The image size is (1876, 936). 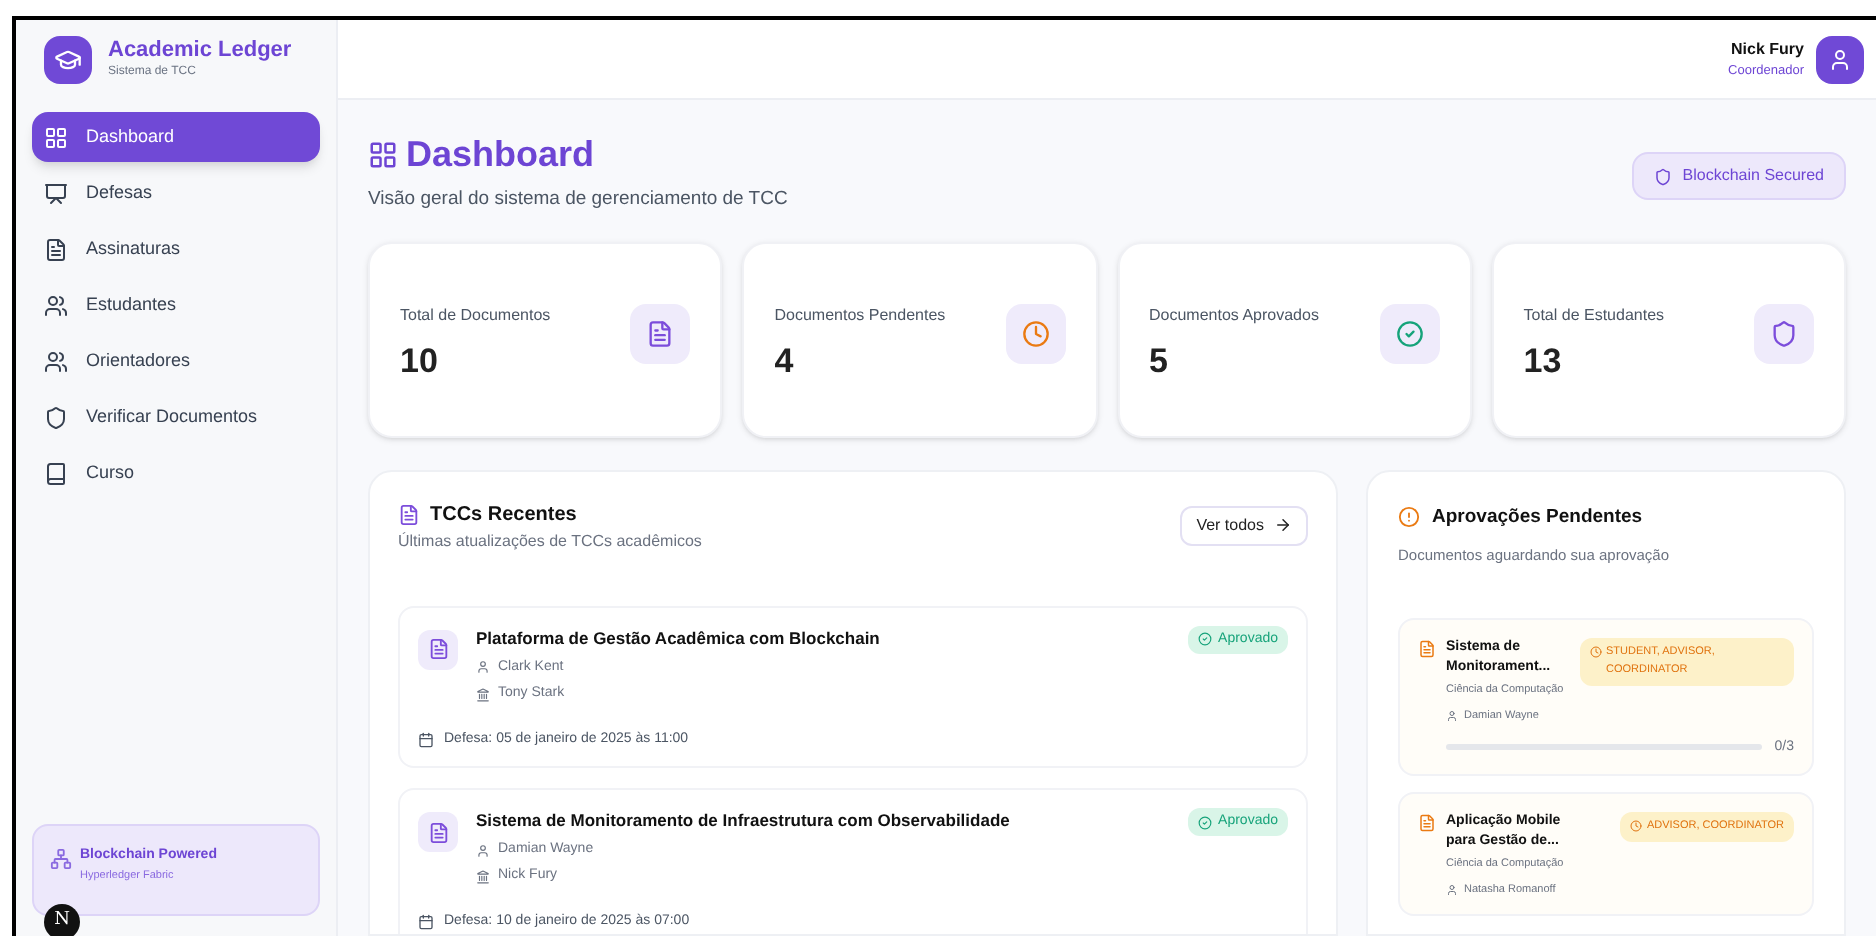 I want to click on stat-label: Documentos Pendentes, so click(x=860, y=315).